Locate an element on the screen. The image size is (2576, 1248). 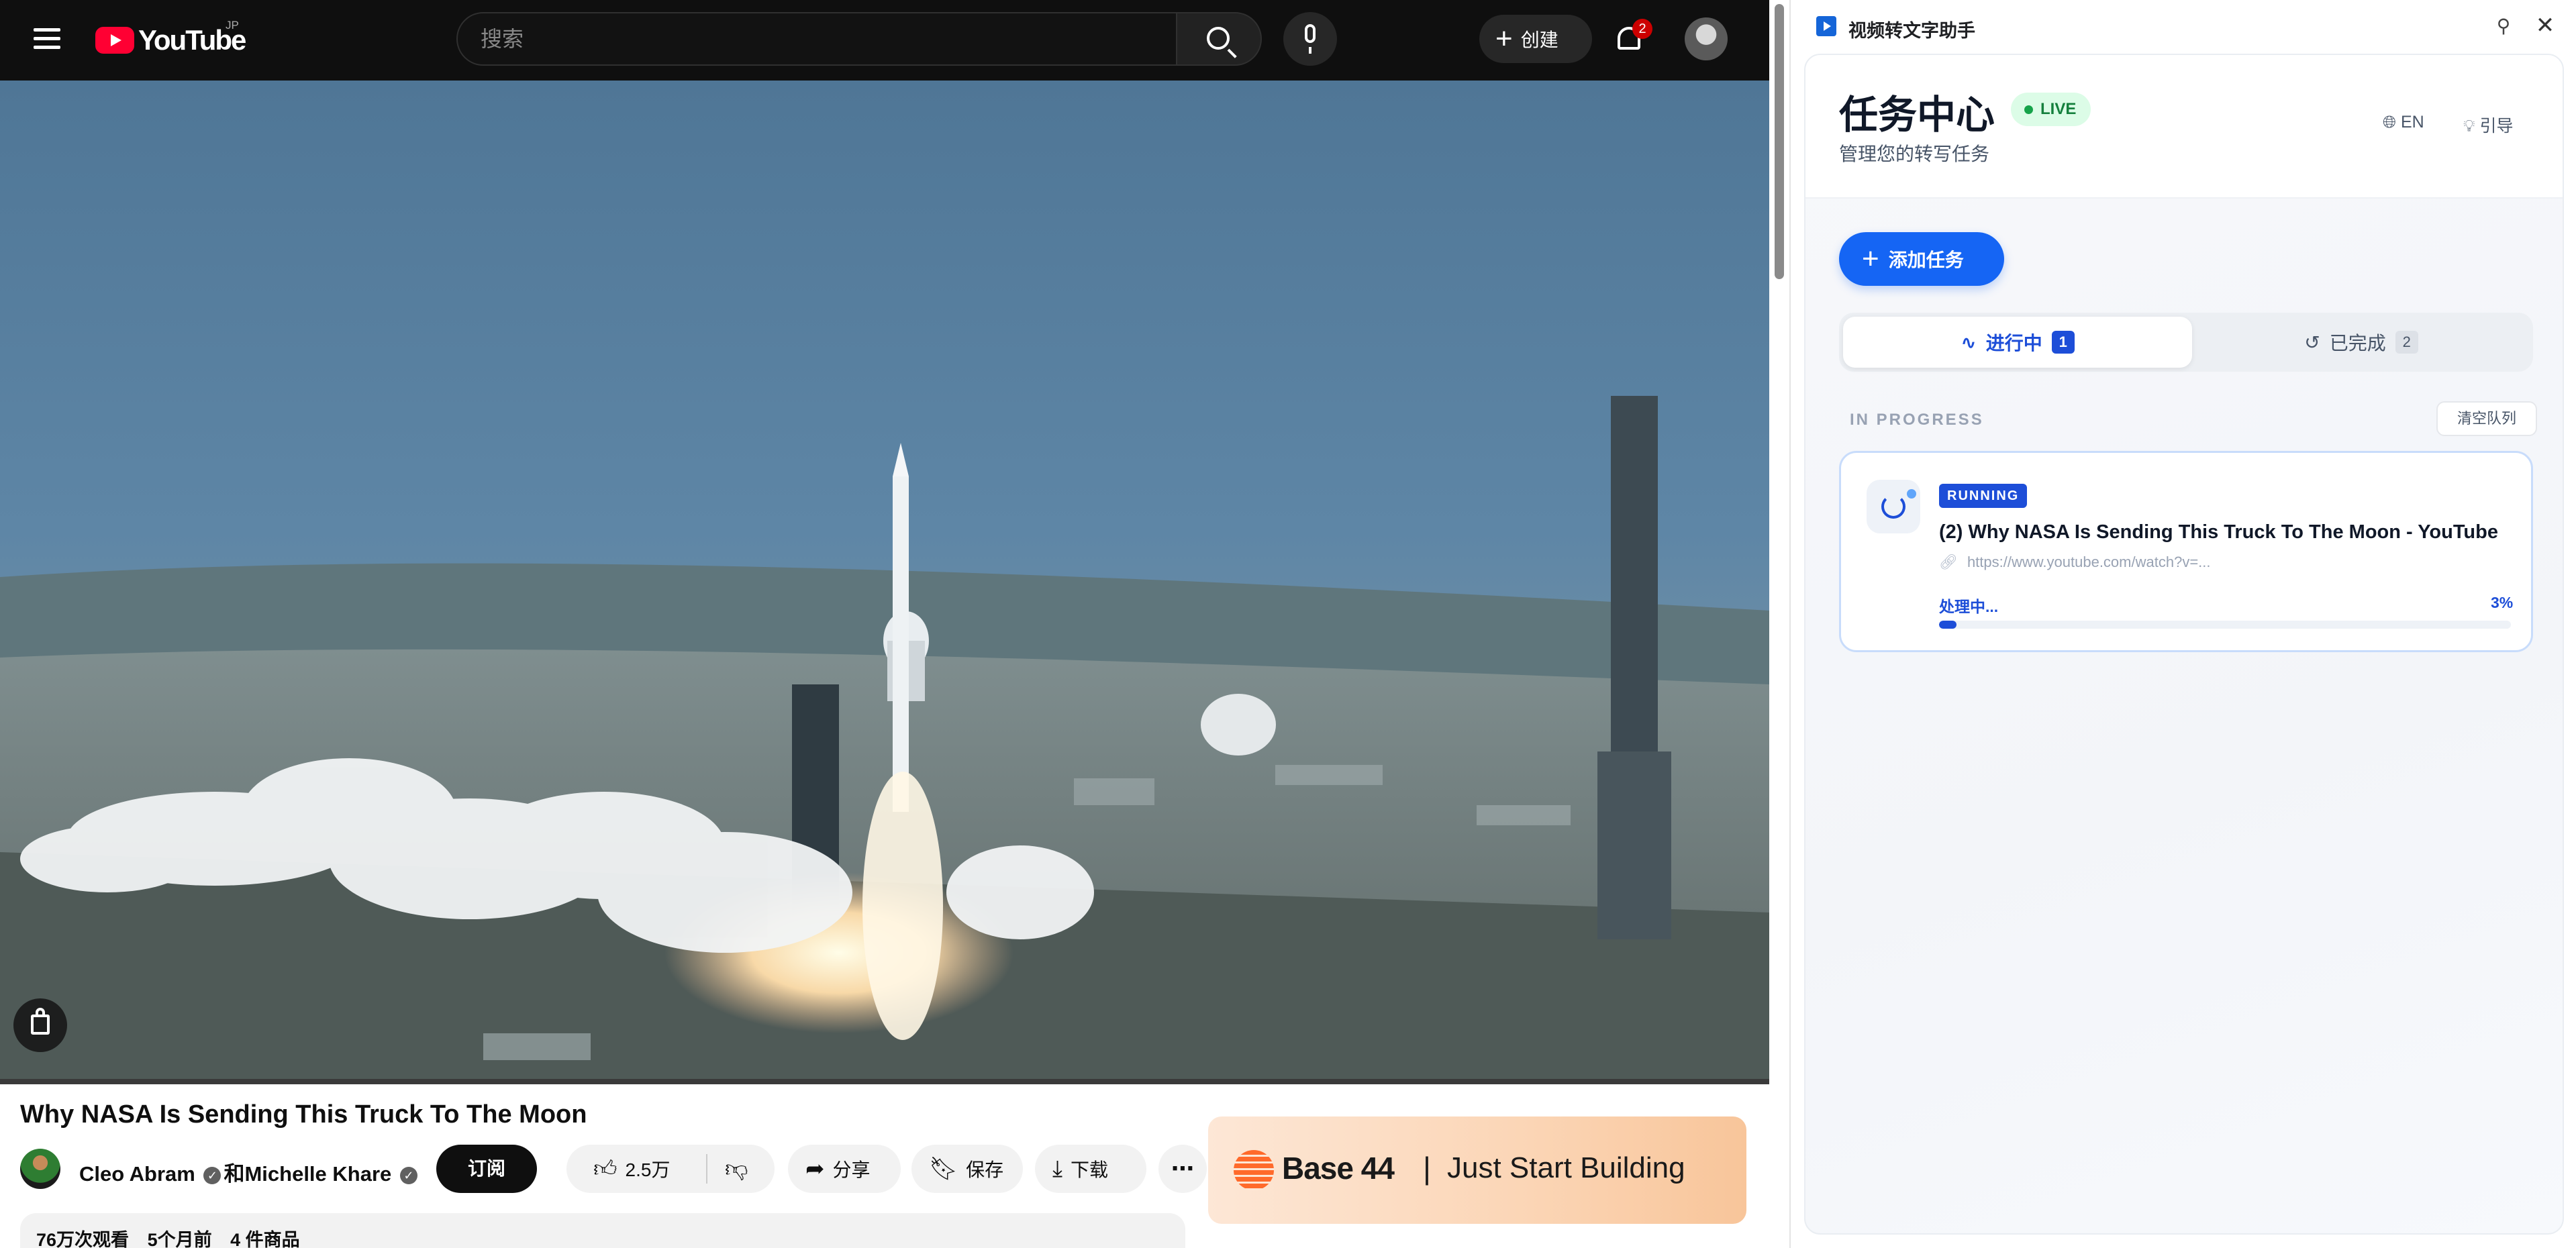
share-button: ➦ 分享 is located at coordinates (844, 1169).